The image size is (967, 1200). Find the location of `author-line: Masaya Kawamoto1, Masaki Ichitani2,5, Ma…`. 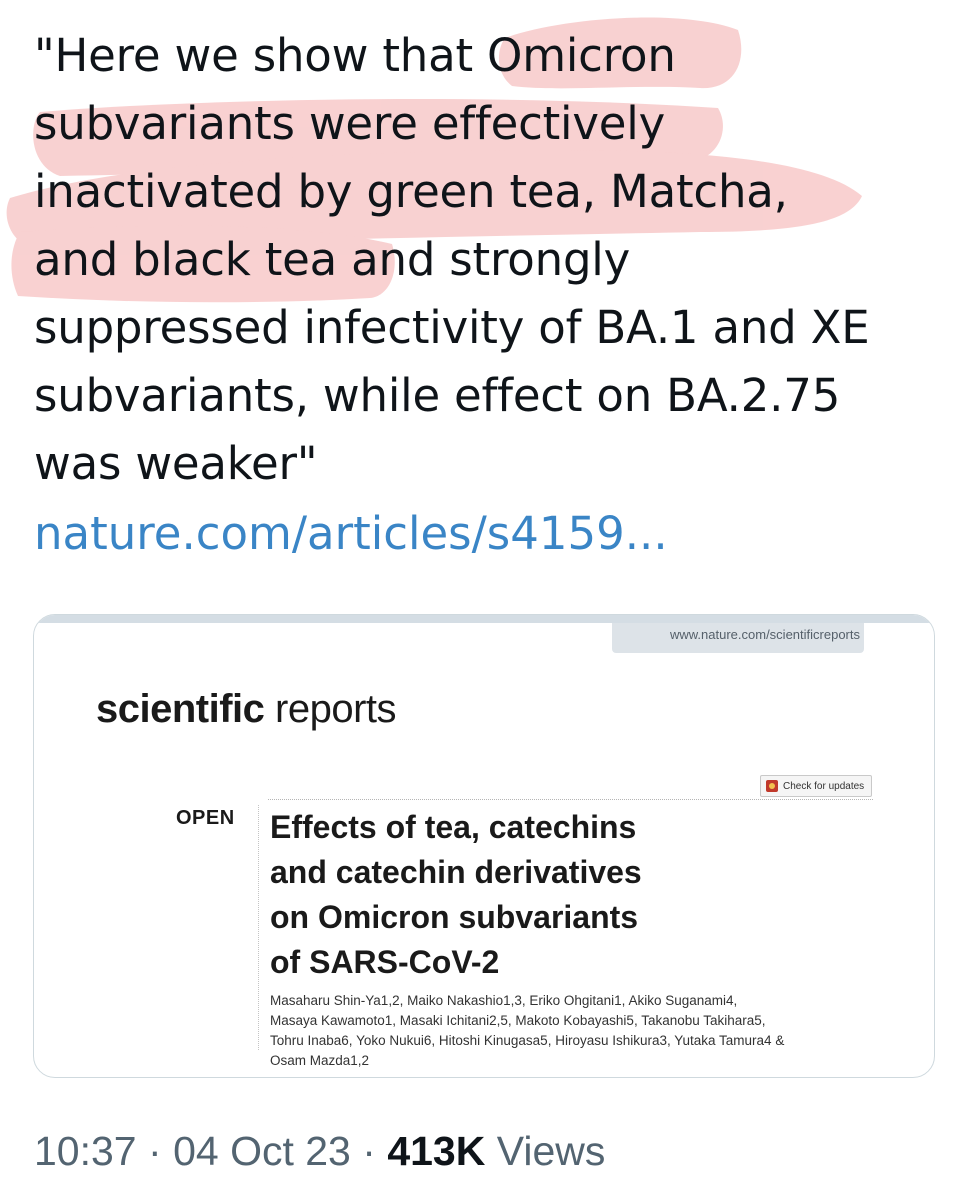

author-line: Masaya Kawamoto1, Masaki Ichitani2,5, Ma… is located at coordinates (518, 1020).